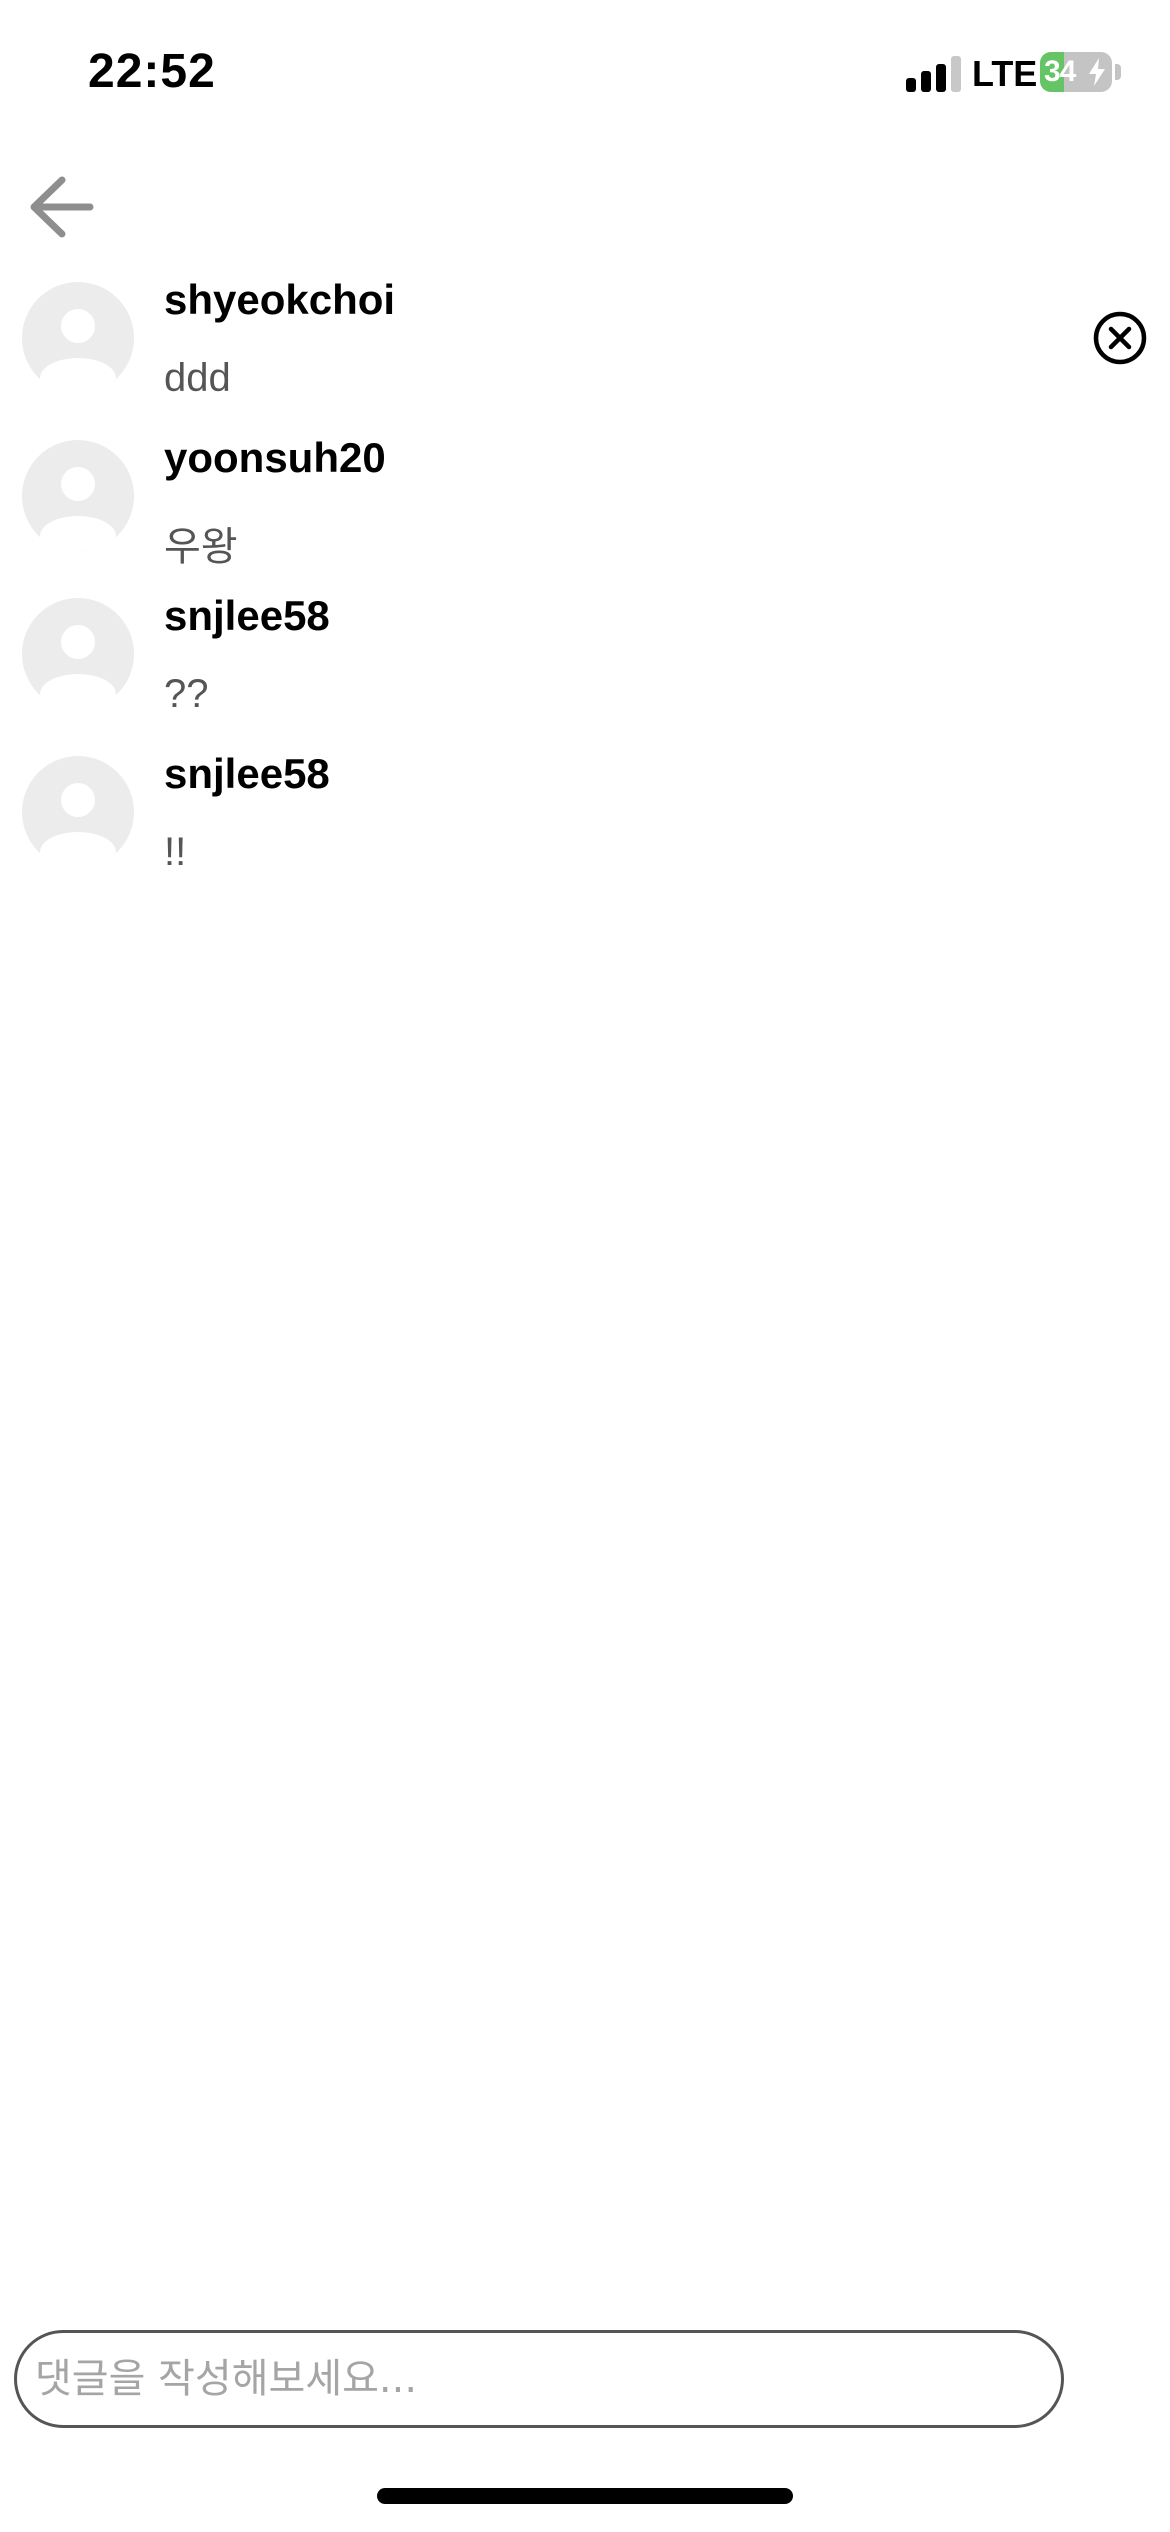 The image size is (1170, 2532). I want to click on comment-username: shyeokchoi, so click(279, 300).